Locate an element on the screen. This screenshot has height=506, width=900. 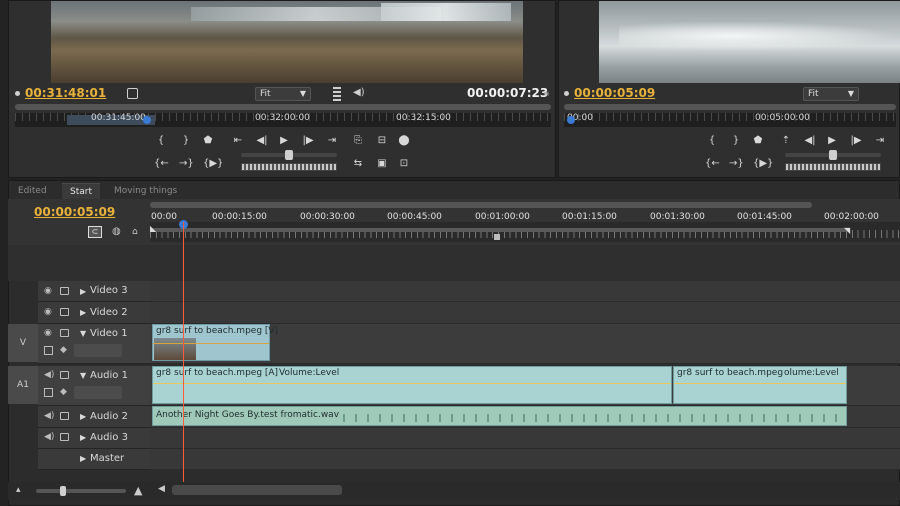
timeline-in-marker: ◣ is located at coordinates (153, 228).